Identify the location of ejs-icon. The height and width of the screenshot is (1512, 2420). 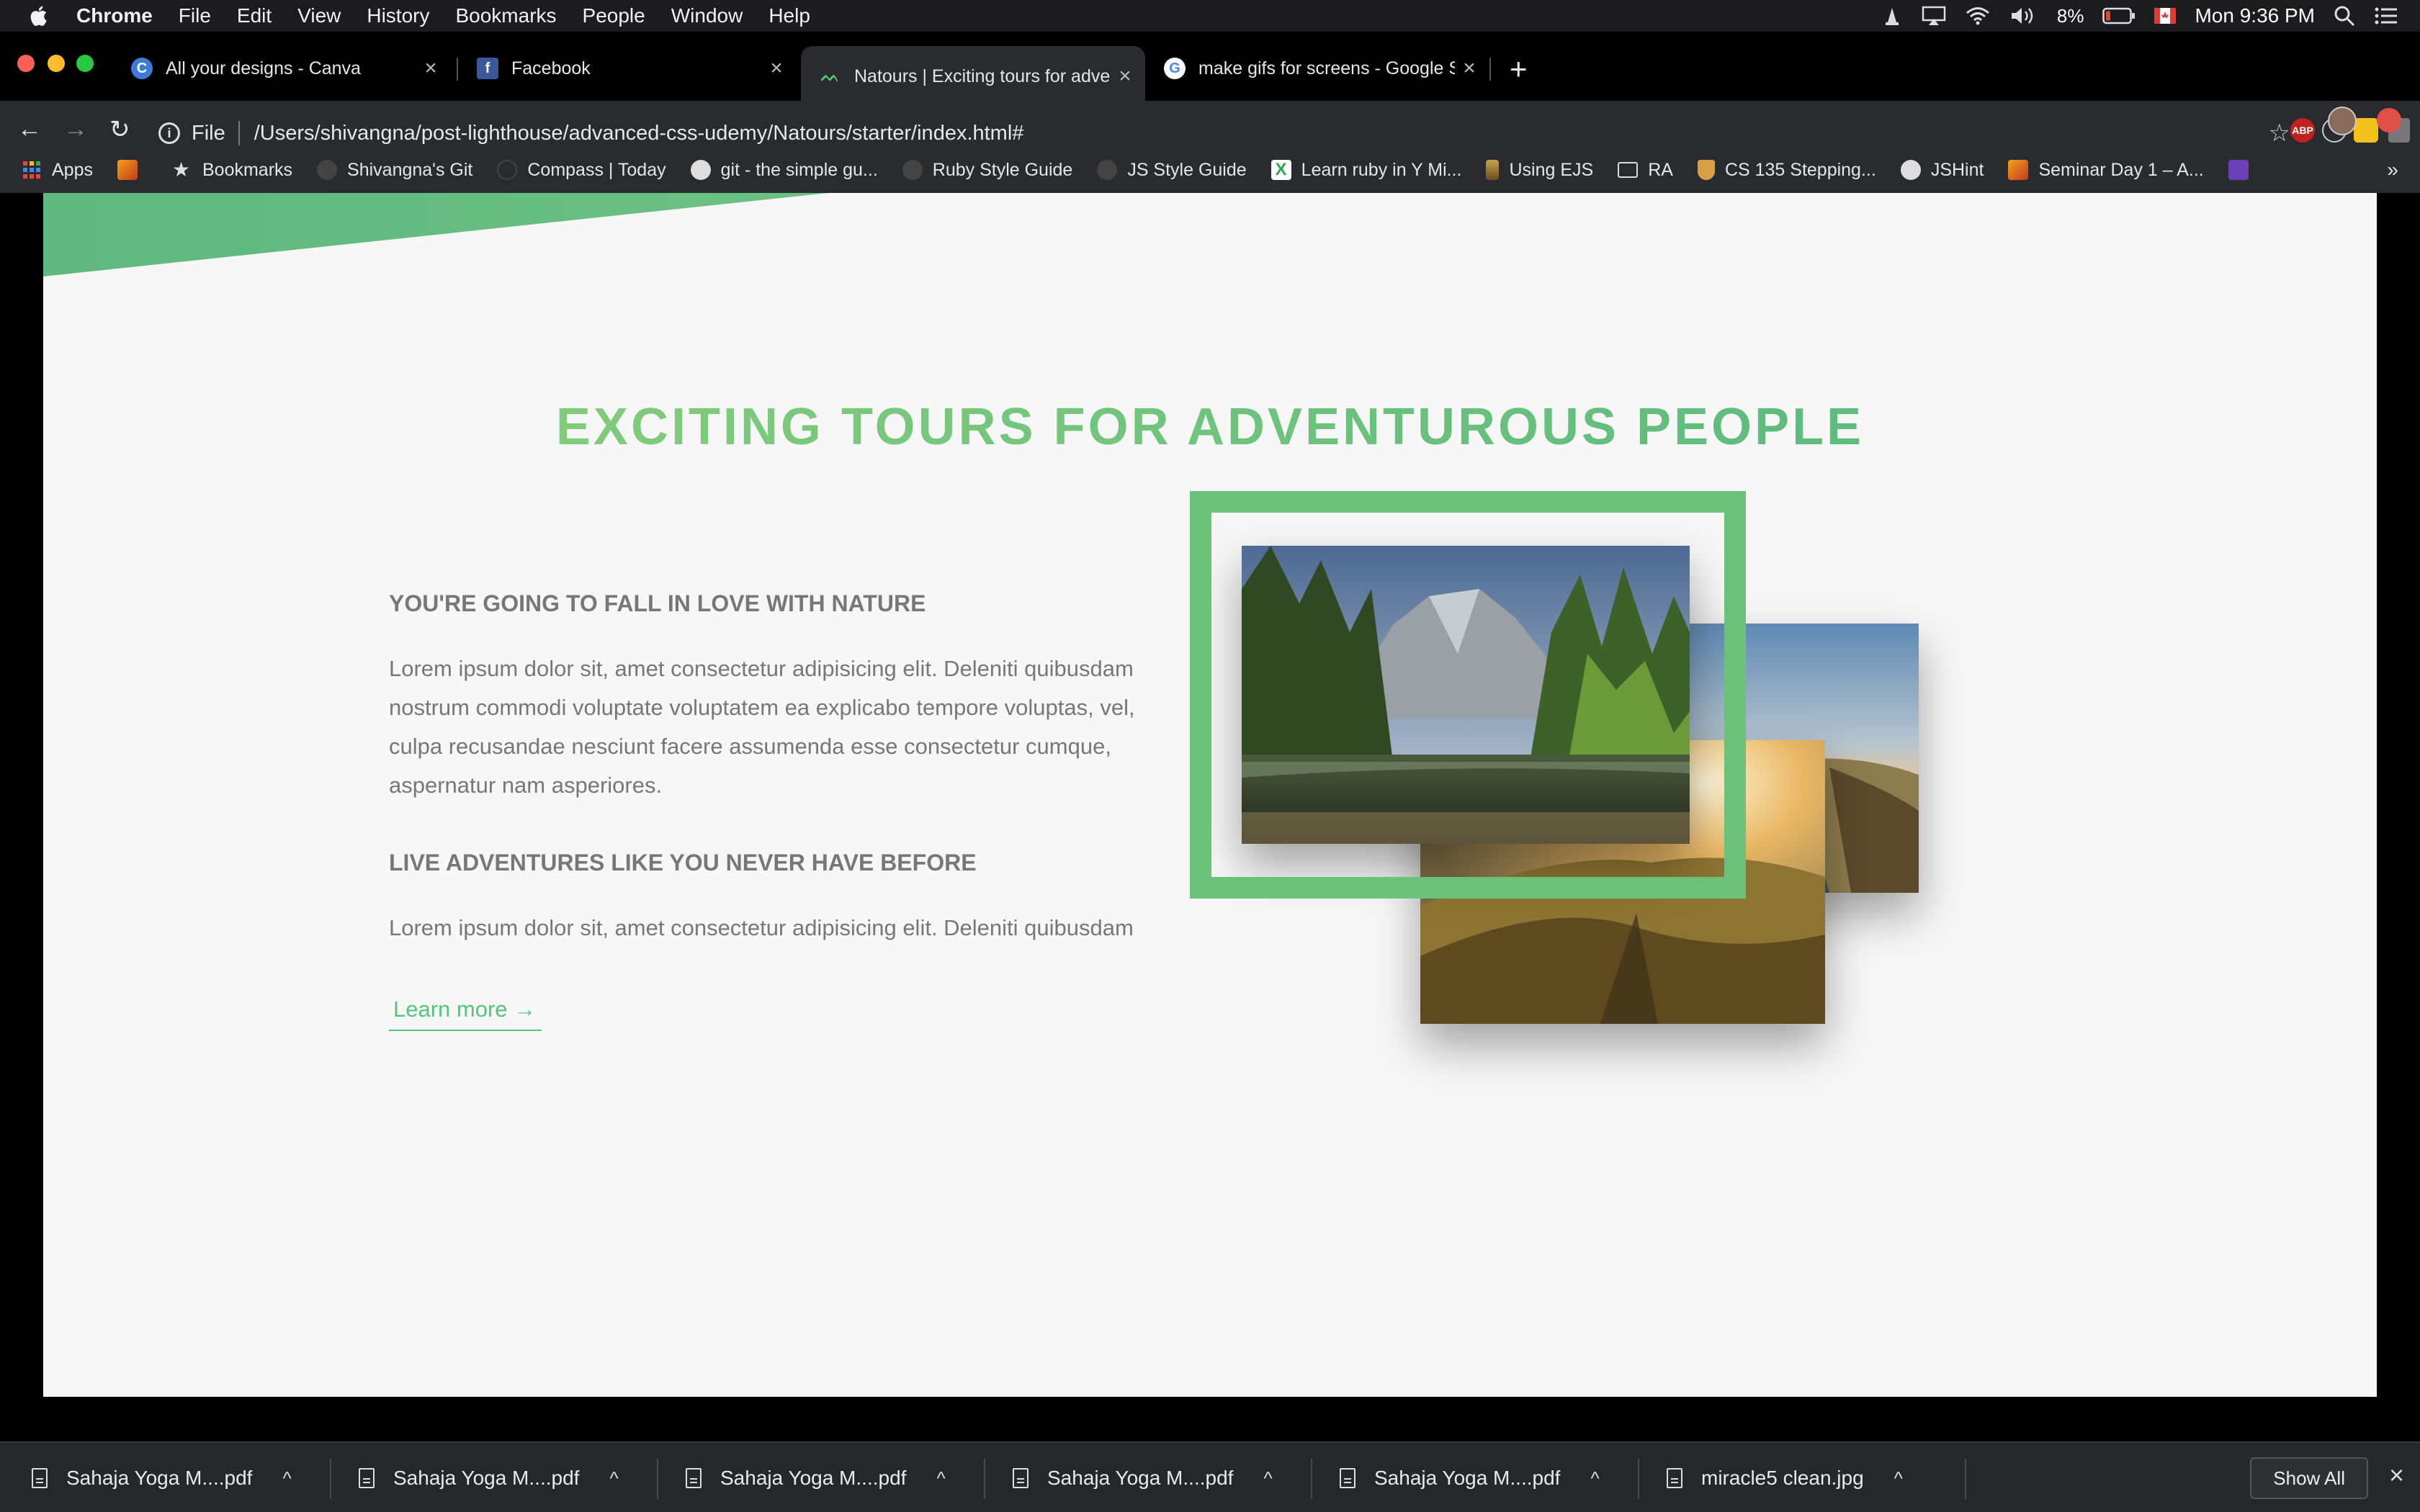
(1493, 170).